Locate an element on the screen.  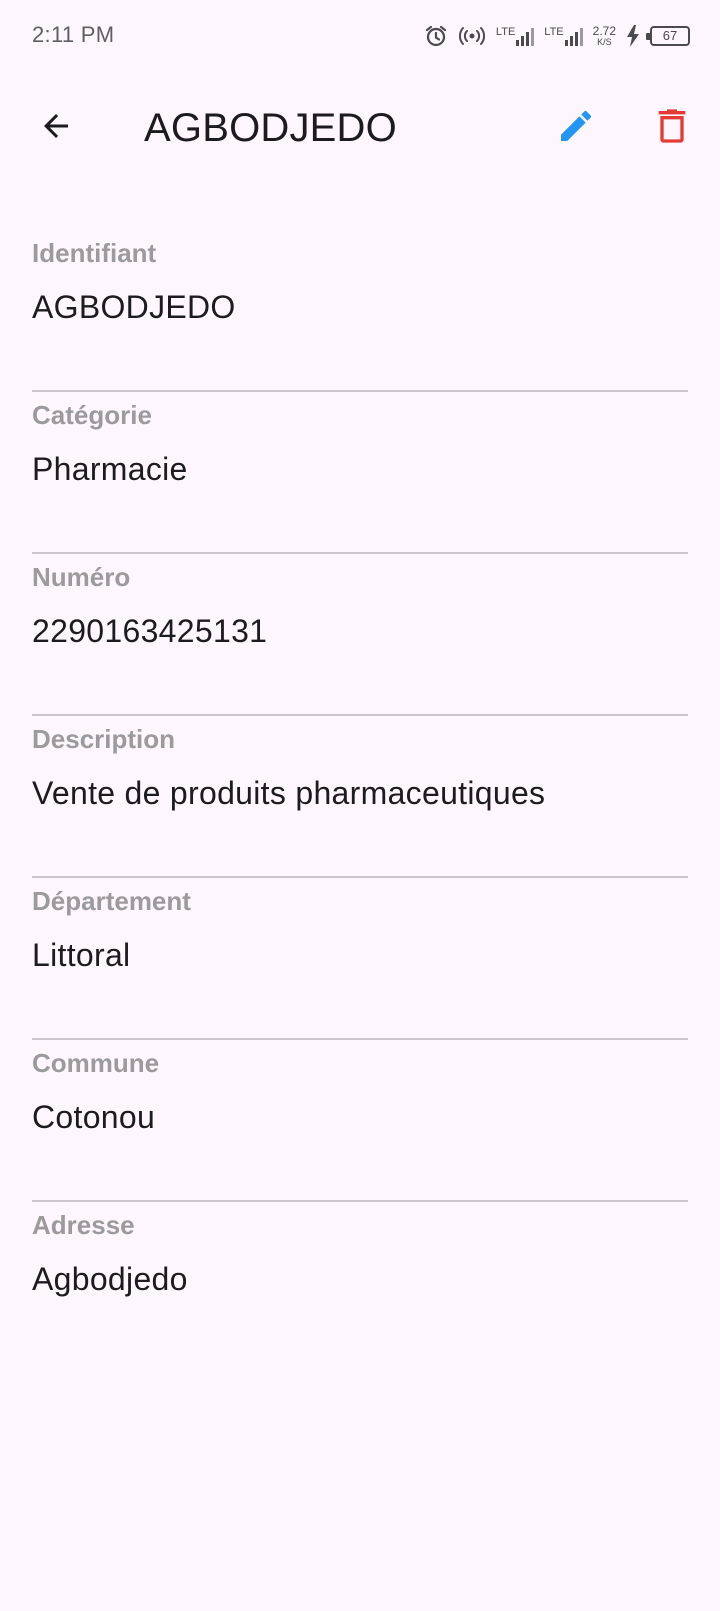
field-categorie: Catégorie Pharmacie is located at coordinates (360, 473).